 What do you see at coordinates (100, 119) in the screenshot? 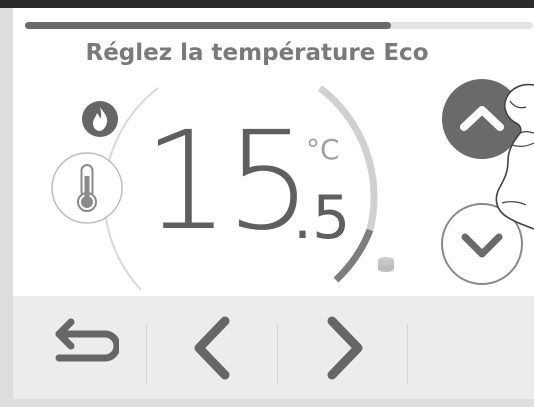
I see `flame-icon` at bounding box center [100, 119].